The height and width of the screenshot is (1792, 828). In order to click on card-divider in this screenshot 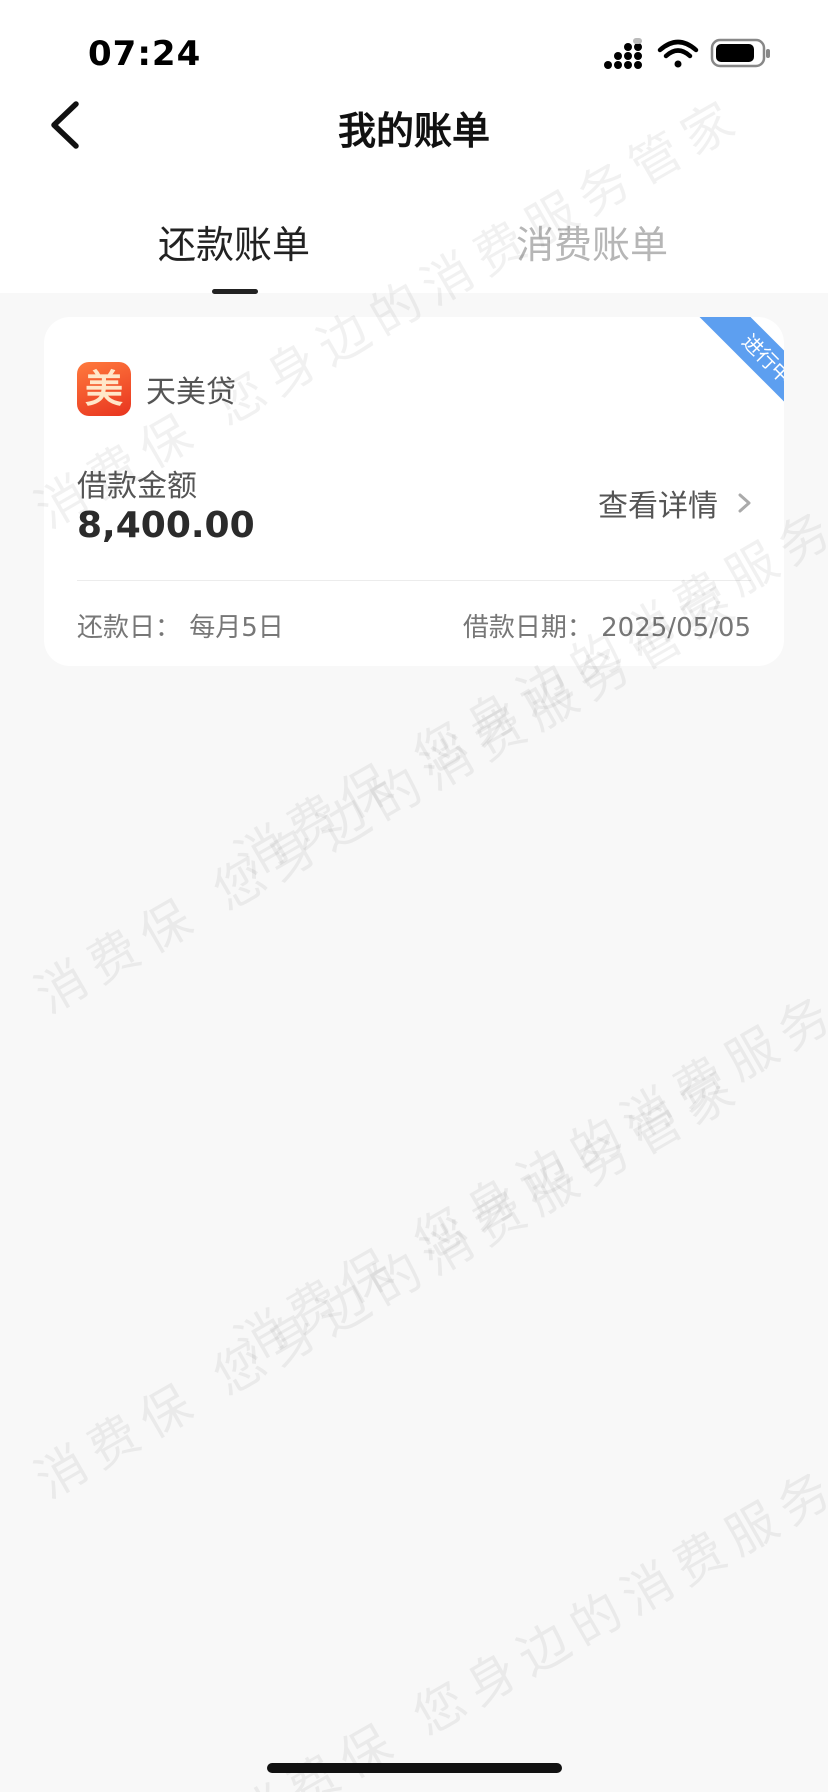, I will do `click(414, 580)`.